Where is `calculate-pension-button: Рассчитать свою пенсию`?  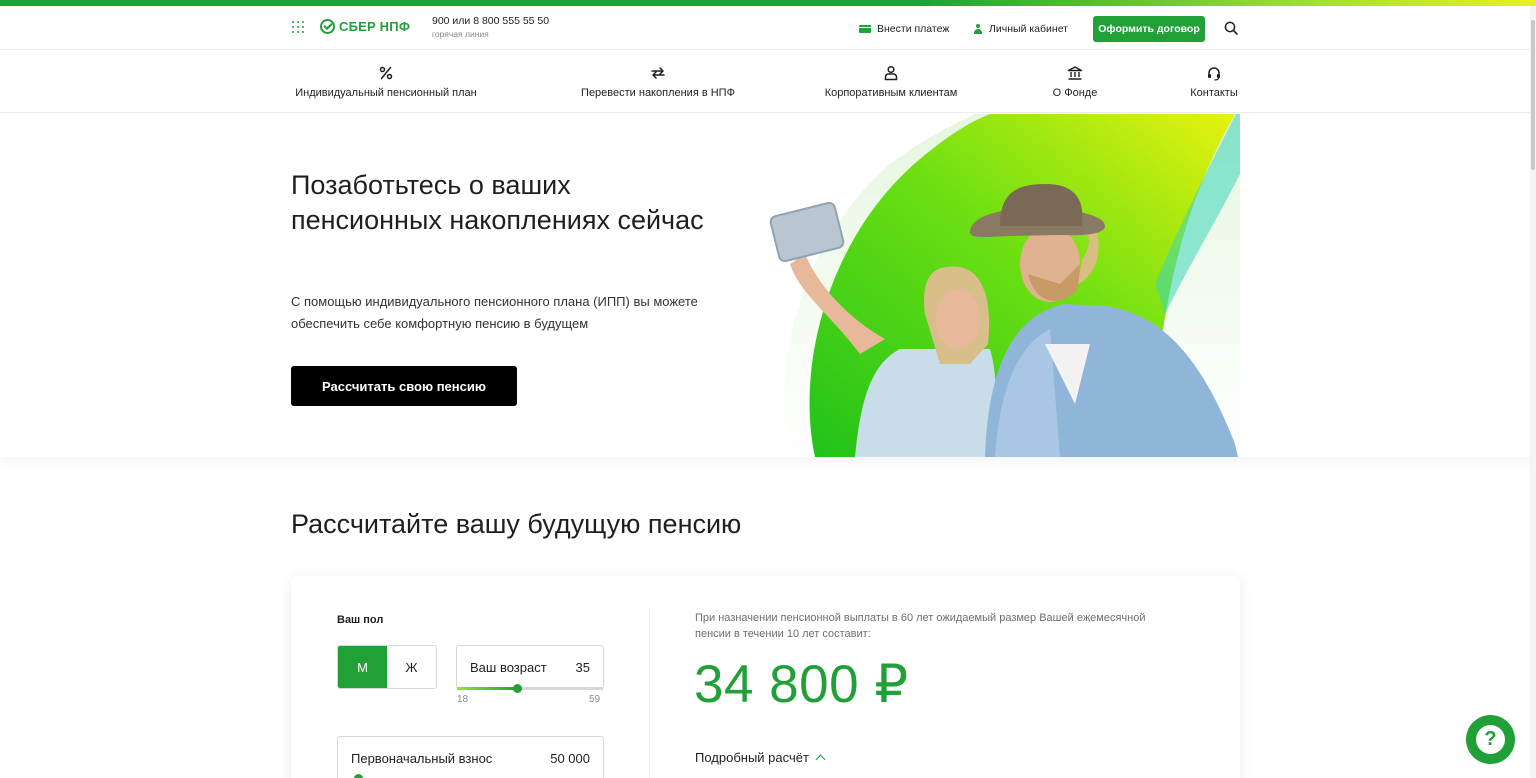 calculate-pension-button: Рассчитать свою пенсию is located at coordinates (404, 386).